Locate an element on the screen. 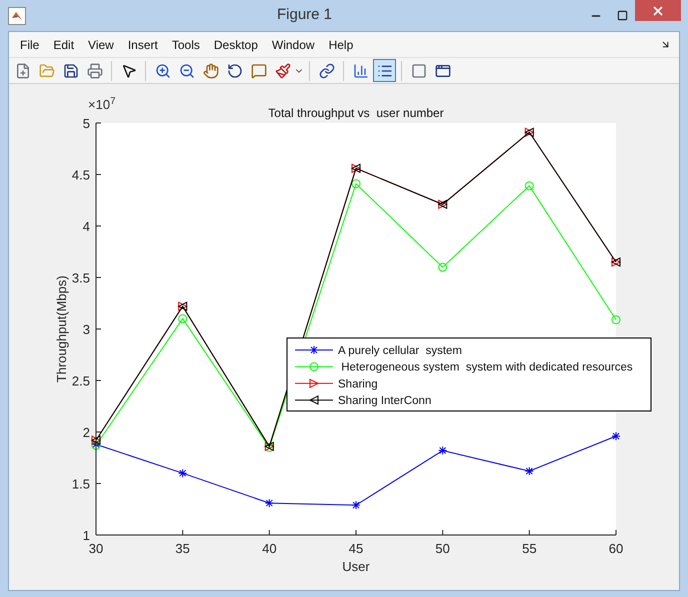 This screenshot has height=597, width=688. y-tick-label: 1.5 is located at coordinates (81, 484).